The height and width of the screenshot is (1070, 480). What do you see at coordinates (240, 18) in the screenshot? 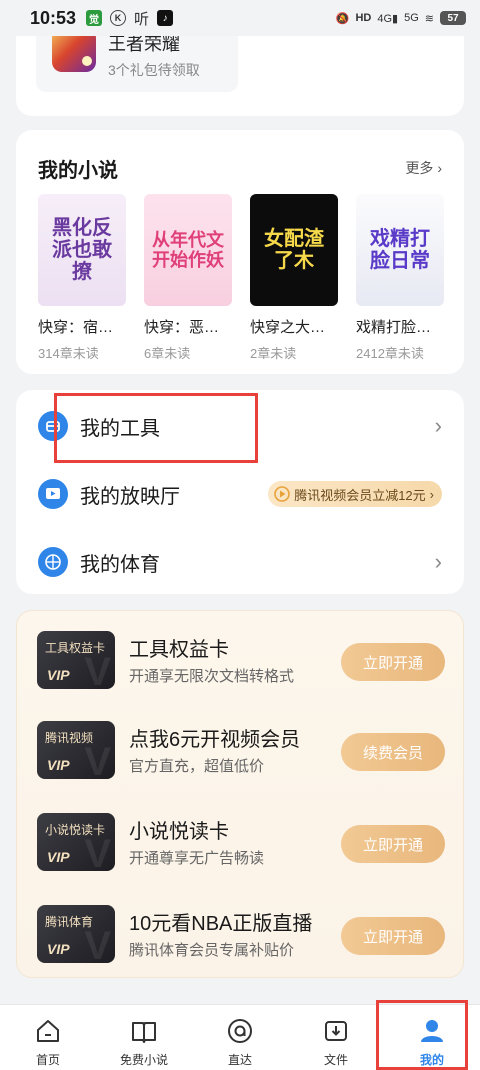
I see `status-bar: 10:53 觉 K 听 ♪ 🔕 HD 4G▮ 5G ≋ 57` at bounding box center [240, 18].